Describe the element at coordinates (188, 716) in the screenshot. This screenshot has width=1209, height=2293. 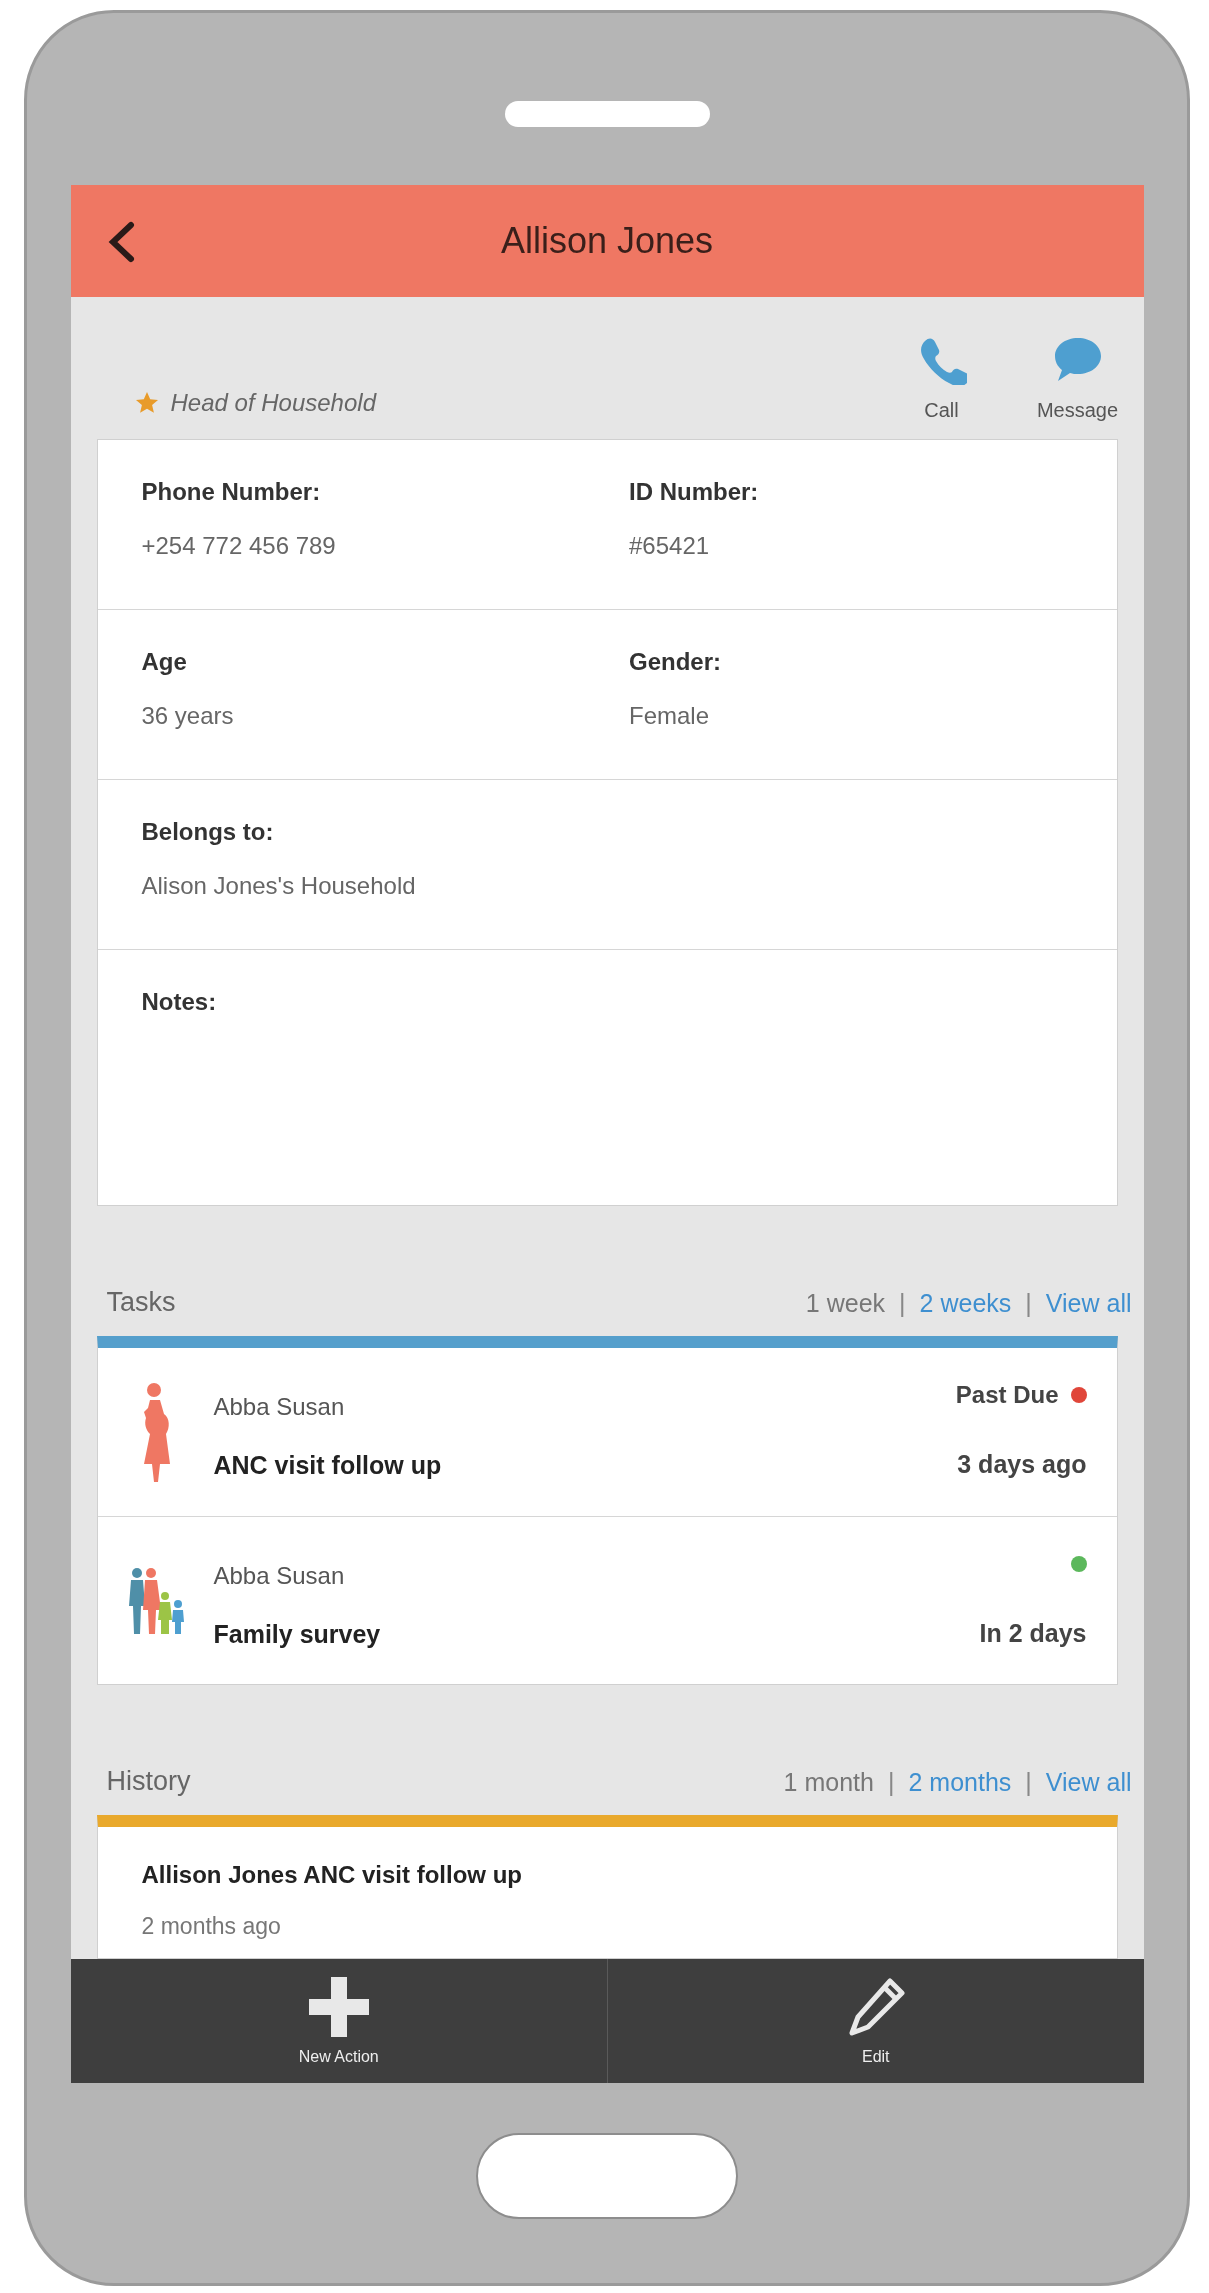
I see `field-value: 36 years` at that location.